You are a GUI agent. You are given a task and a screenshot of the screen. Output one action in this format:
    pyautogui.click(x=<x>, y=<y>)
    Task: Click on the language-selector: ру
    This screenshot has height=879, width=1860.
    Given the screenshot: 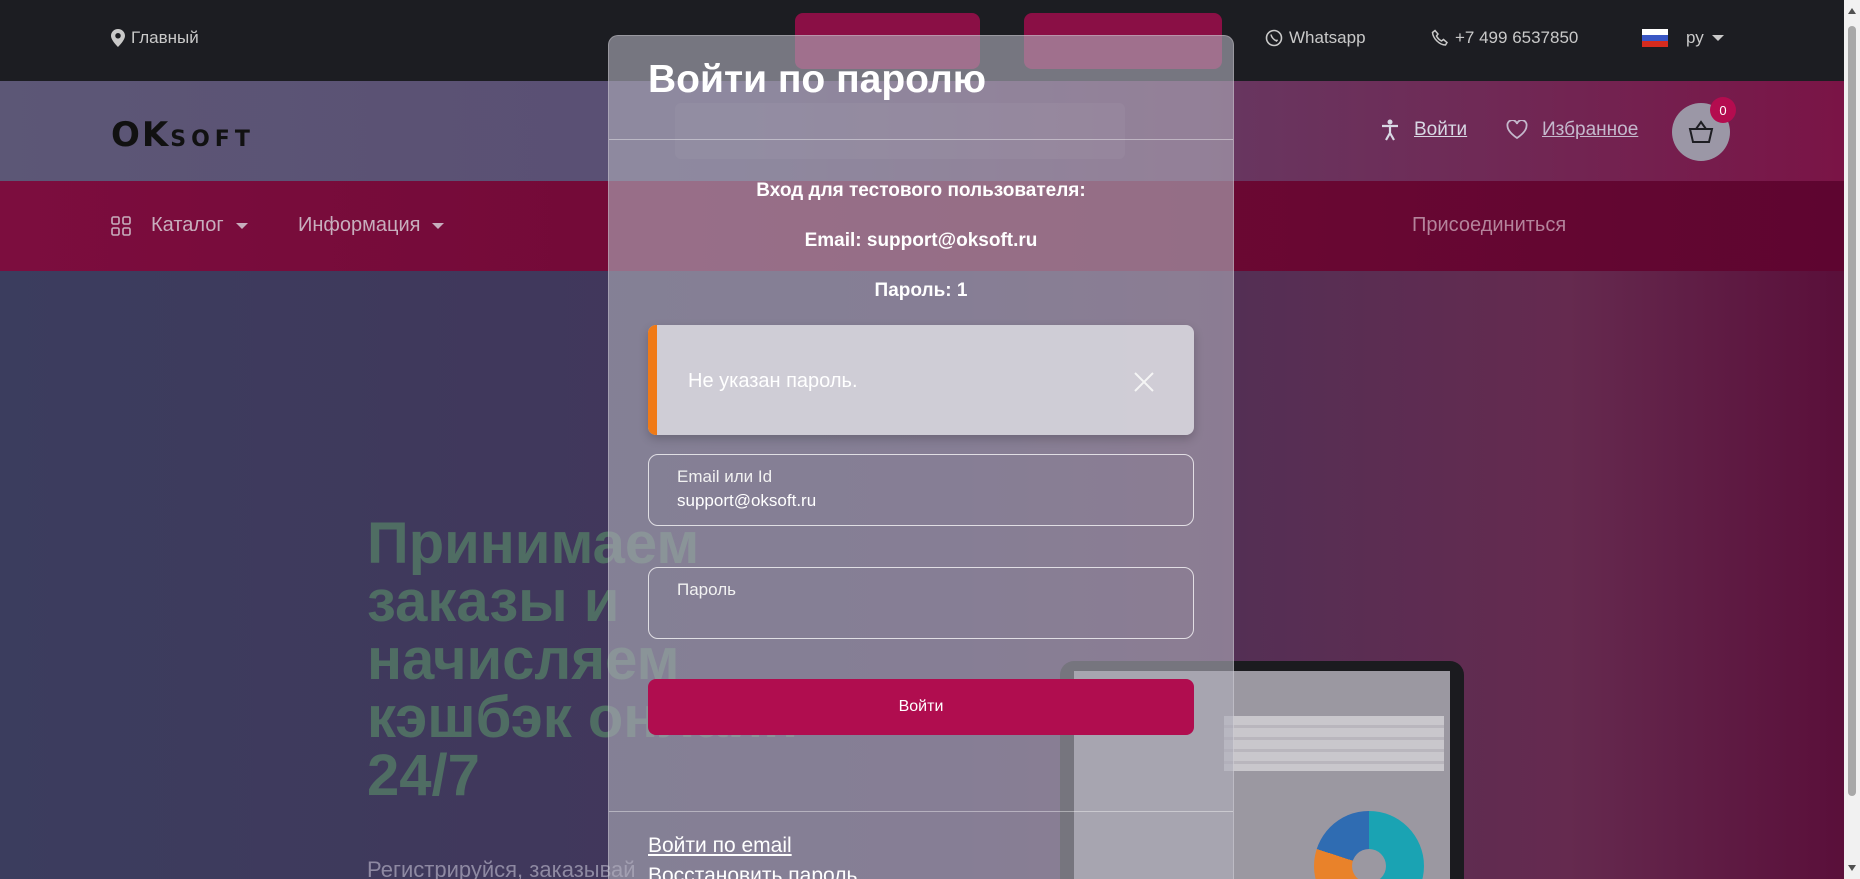 What is the action you would take?
    pyautogui.click(x=1683, y=38)
    